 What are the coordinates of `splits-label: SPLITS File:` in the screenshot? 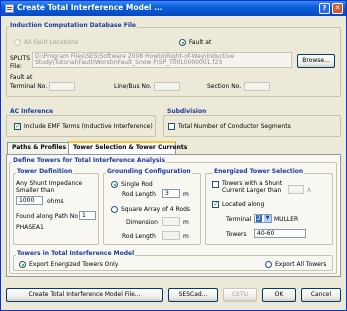 It's located at (20, 63).